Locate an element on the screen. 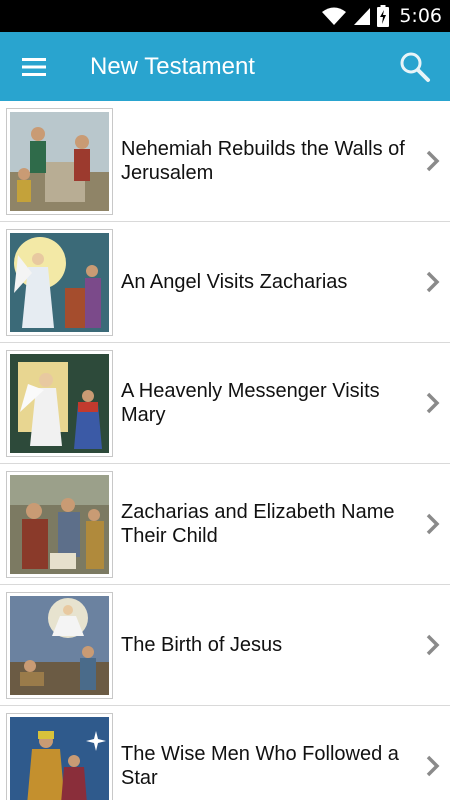 Image resolution: width=450 pixels, height=800 pixels. app-bar: New Testament is located at coordinates (225, 66).